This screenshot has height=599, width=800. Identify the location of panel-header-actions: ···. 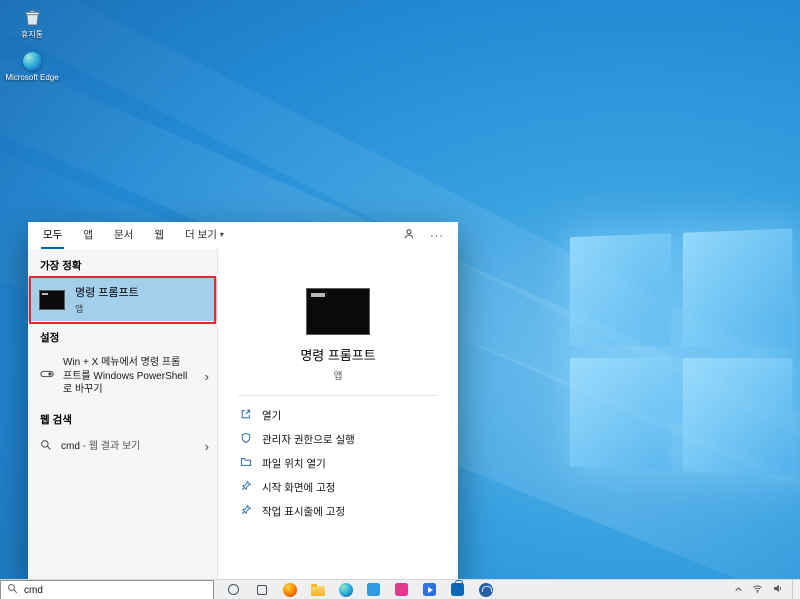
(430, 235).